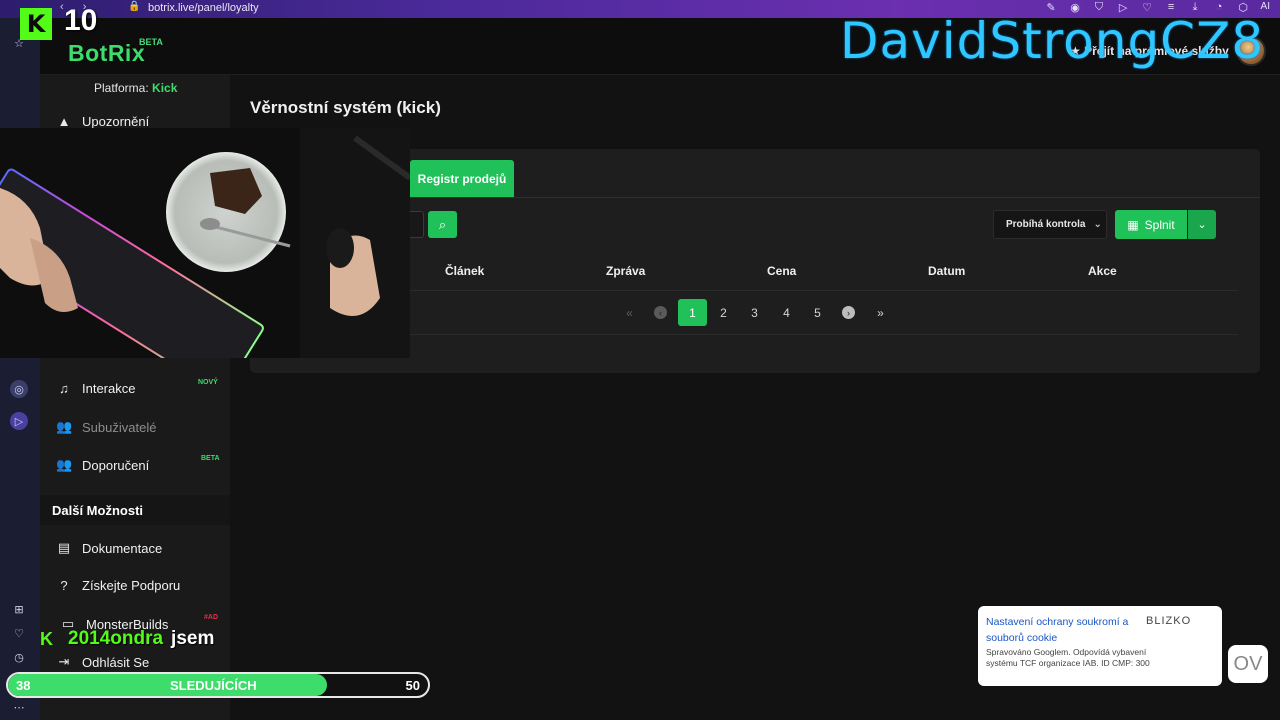 Image resolution: width=1280 pixels, height=720 pixels. I want to click on double-chevron-right-icon: », so click(880, 312).